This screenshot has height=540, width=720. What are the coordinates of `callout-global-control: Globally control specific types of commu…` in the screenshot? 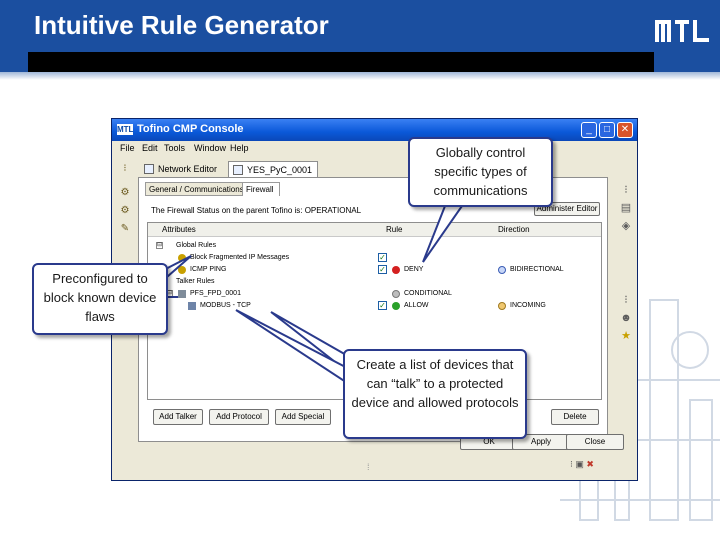 It's located at (480, 172).